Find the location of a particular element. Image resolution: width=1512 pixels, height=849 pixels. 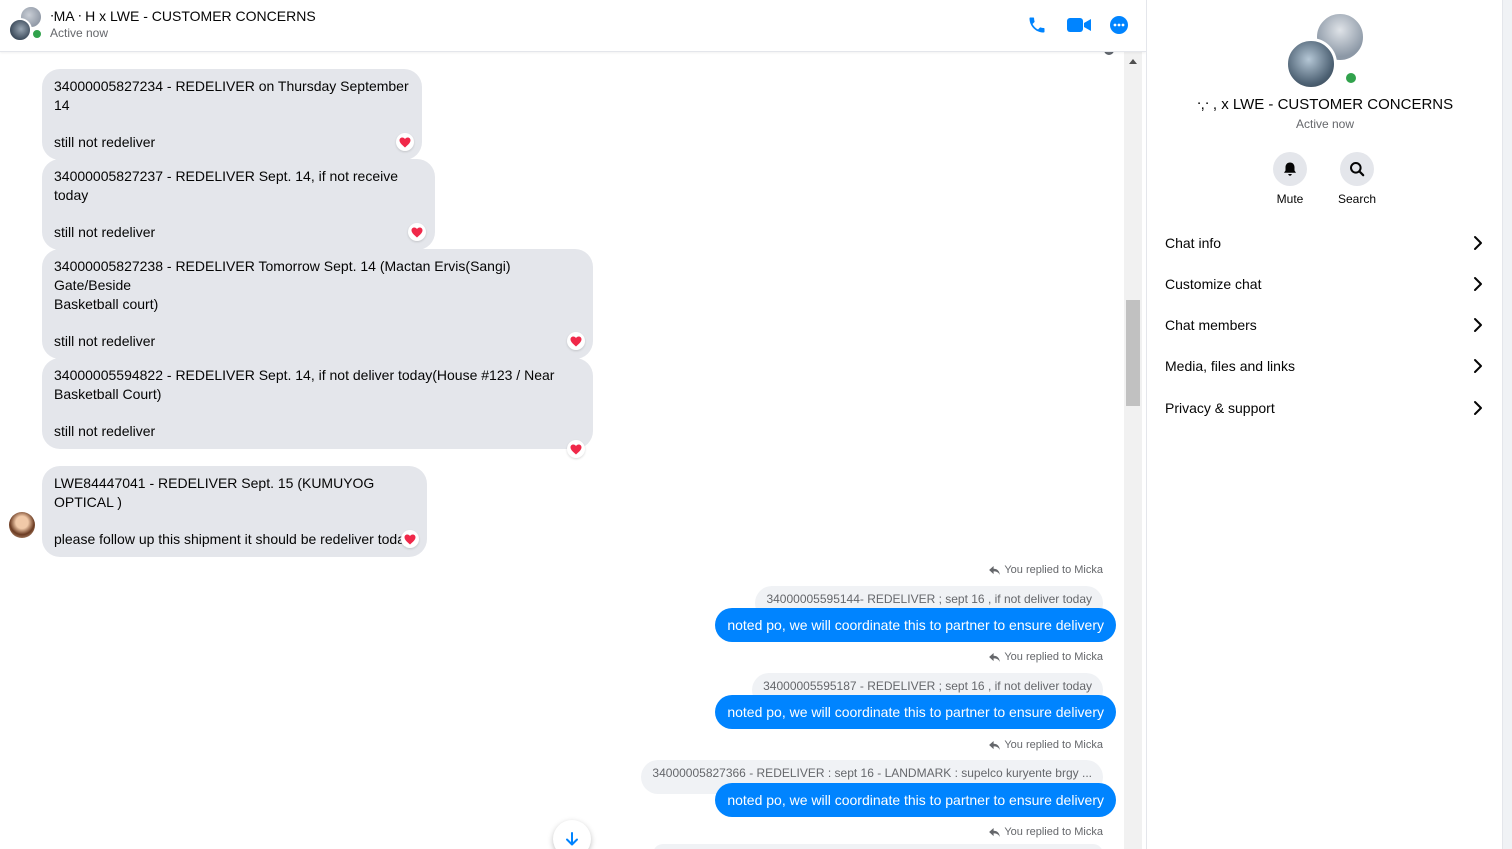

search-button-circle is located at coordinates (1357, 169).